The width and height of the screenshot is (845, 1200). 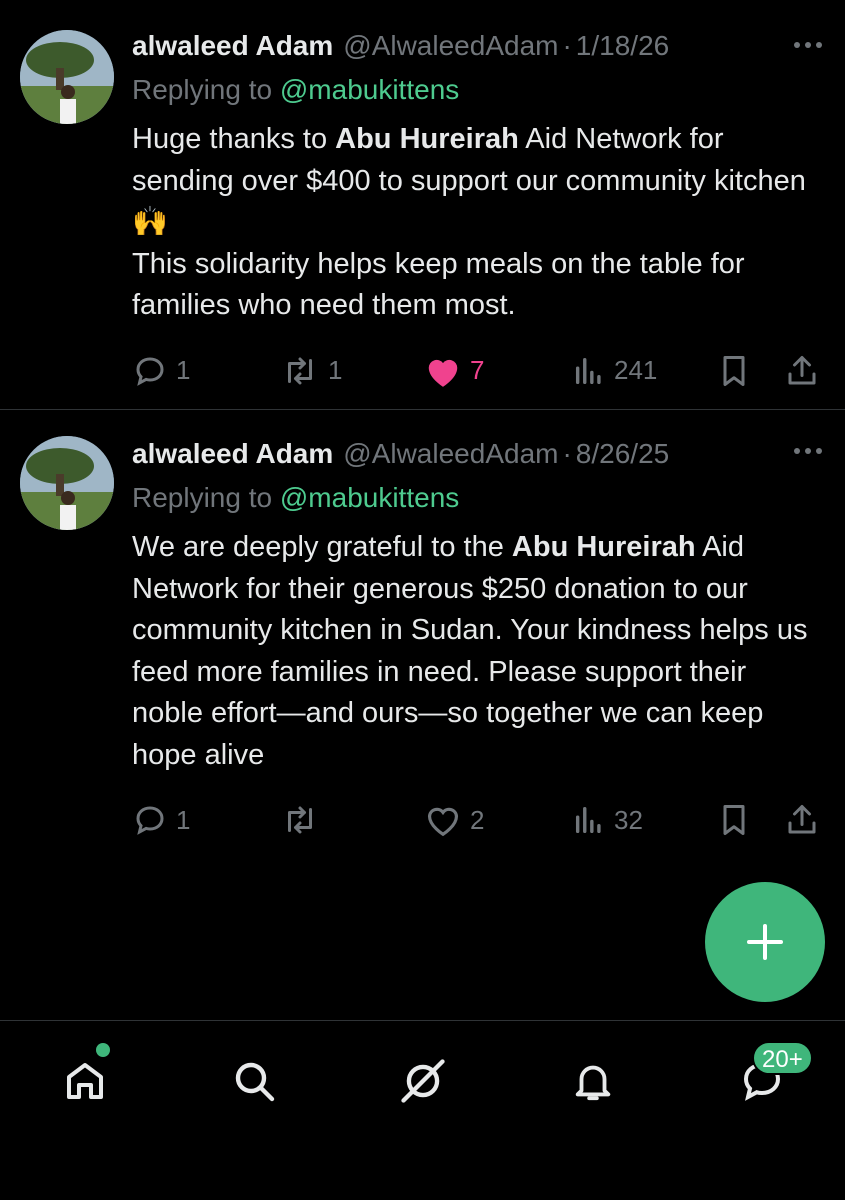 I want to click on compose-button, so click(x=765, y=942).